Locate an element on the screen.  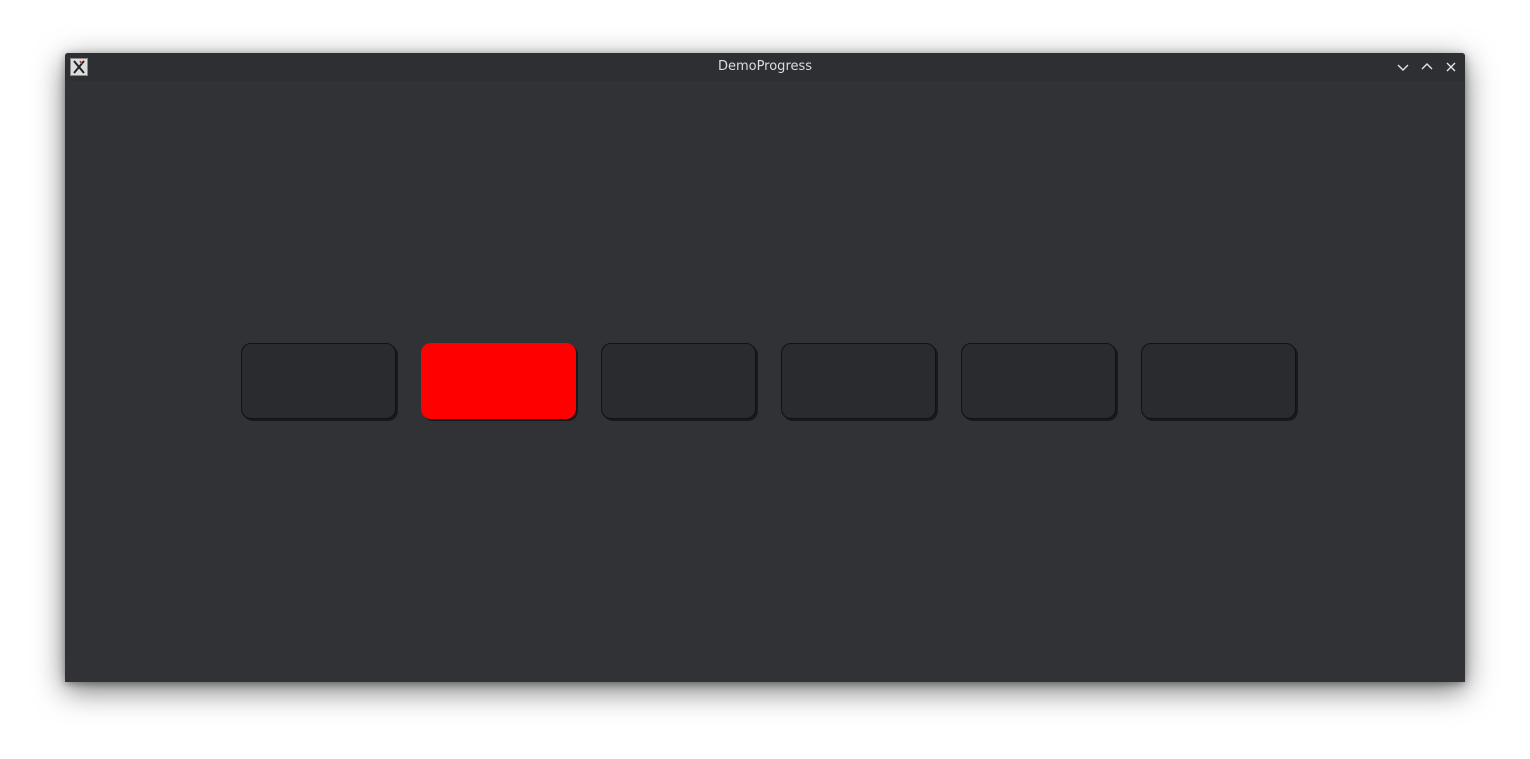
maximize-button is located at coordinates (1427, 67).